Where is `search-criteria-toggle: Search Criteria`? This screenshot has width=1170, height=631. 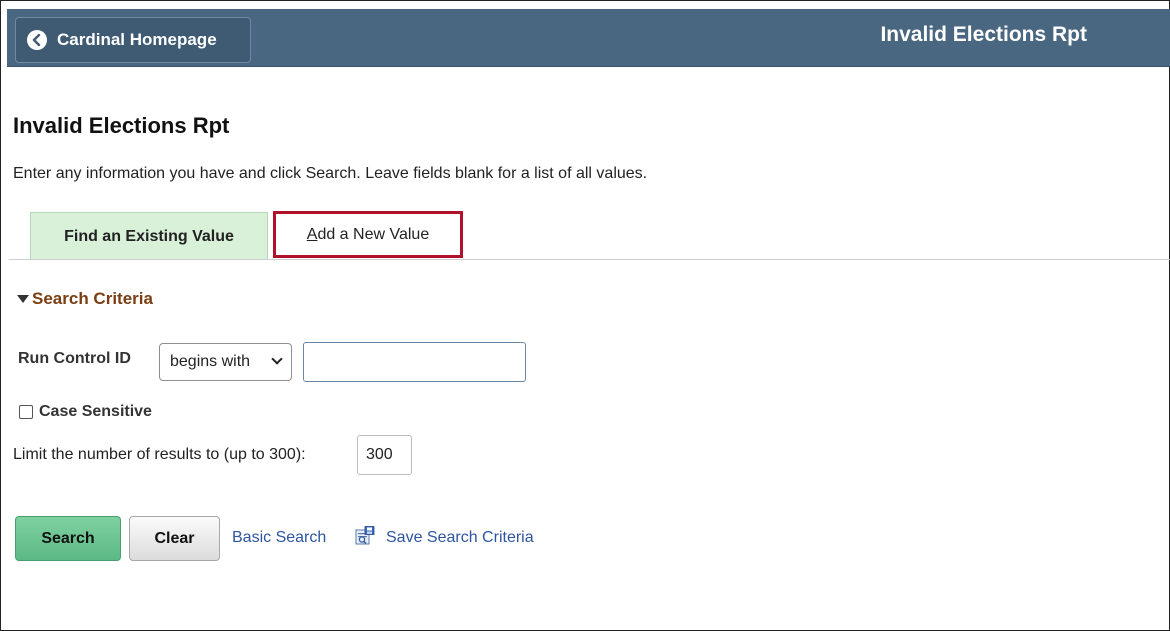 search-criteria-toggle: Search Criteria is located at coordinates (85, 299).